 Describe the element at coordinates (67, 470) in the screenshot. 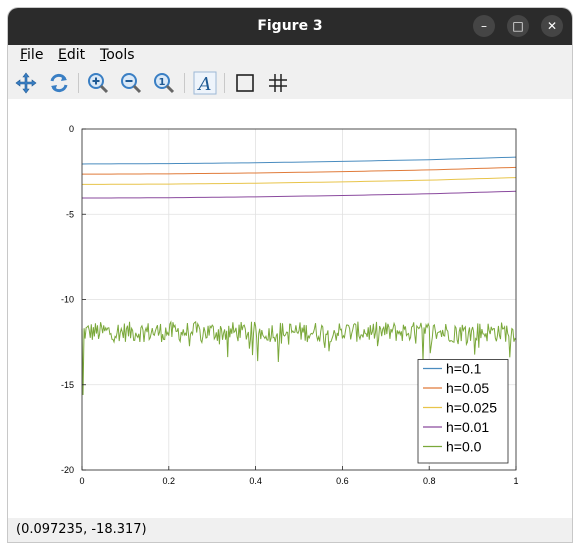

I see `y-tick-label: -20` at that location.